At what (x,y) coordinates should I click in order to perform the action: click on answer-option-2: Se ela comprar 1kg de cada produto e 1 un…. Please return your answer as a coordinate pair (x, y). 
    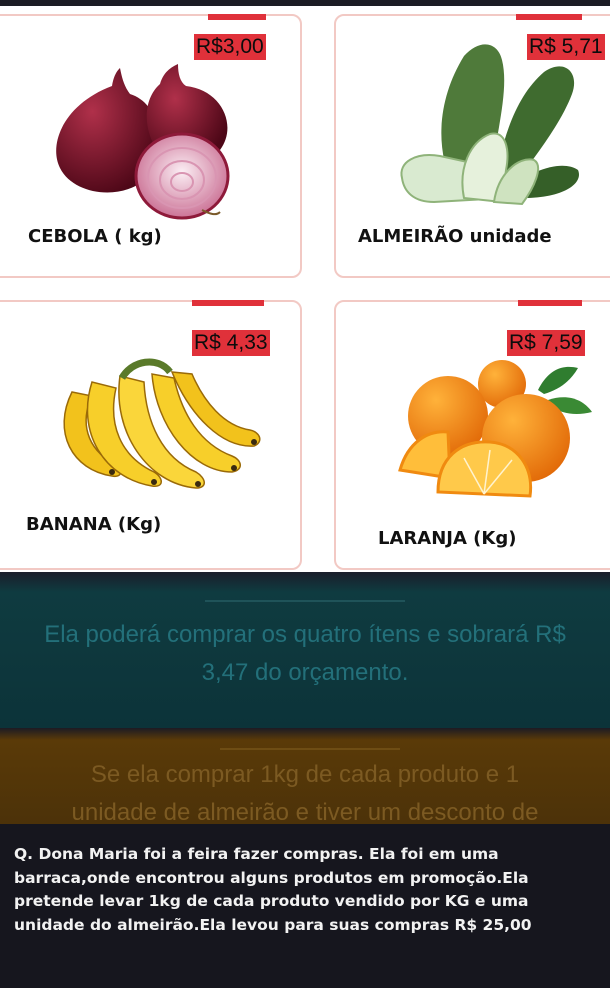
    Looking at the image, I should click on (305, 776).